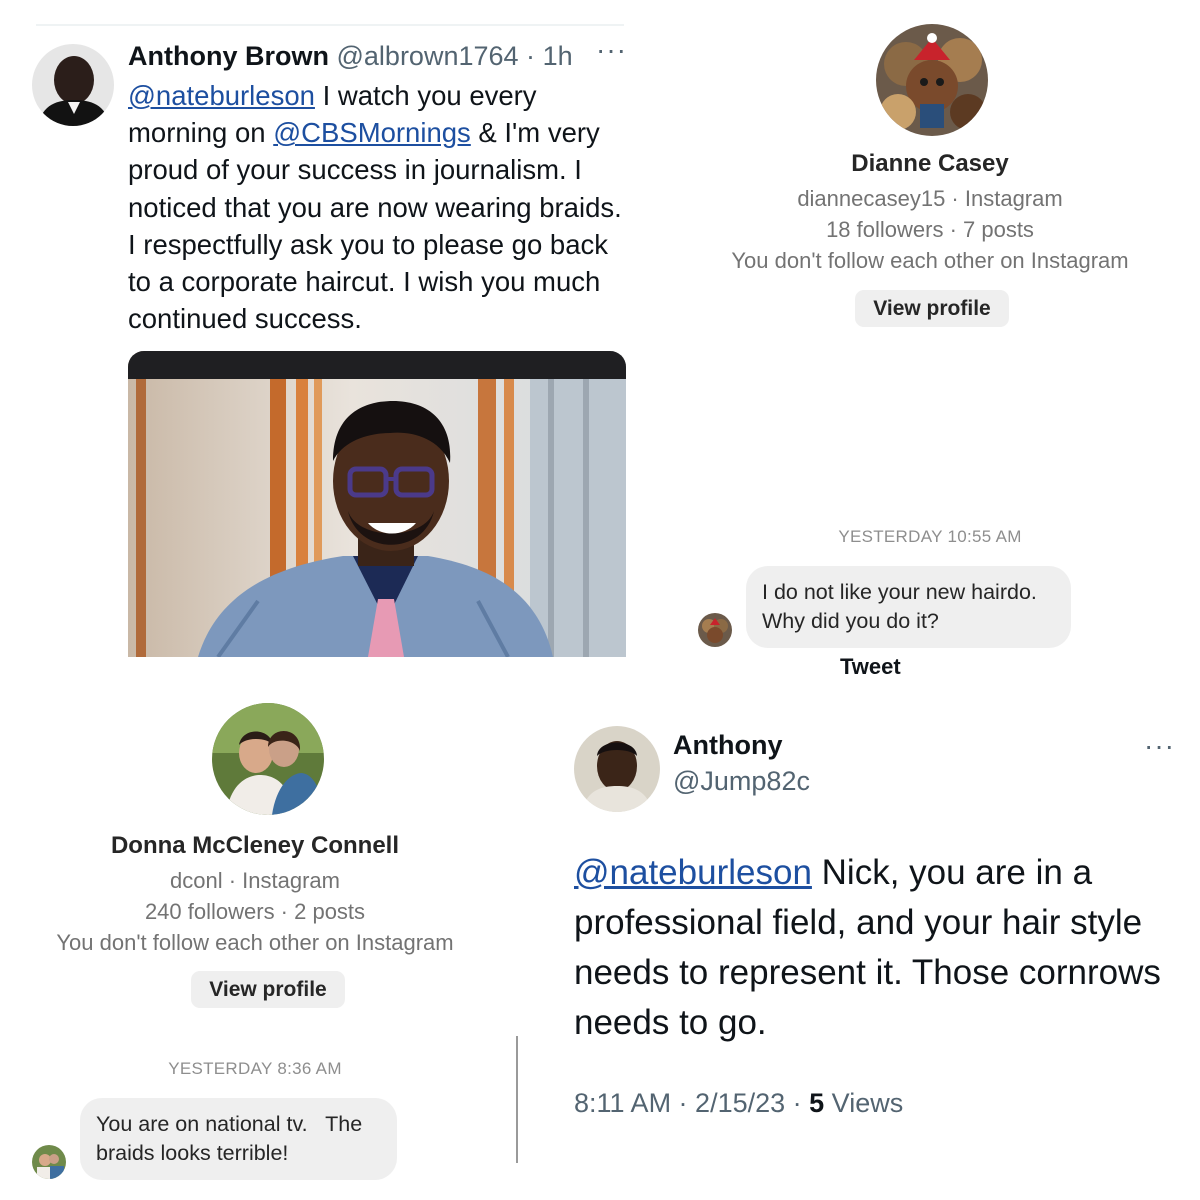 The width and height of the screenshot is (1200, 1200). Describe the element at coordinates (930, 229) in the screenshot. I see `follower-stats: 18 followers · 7 posts` at that location.